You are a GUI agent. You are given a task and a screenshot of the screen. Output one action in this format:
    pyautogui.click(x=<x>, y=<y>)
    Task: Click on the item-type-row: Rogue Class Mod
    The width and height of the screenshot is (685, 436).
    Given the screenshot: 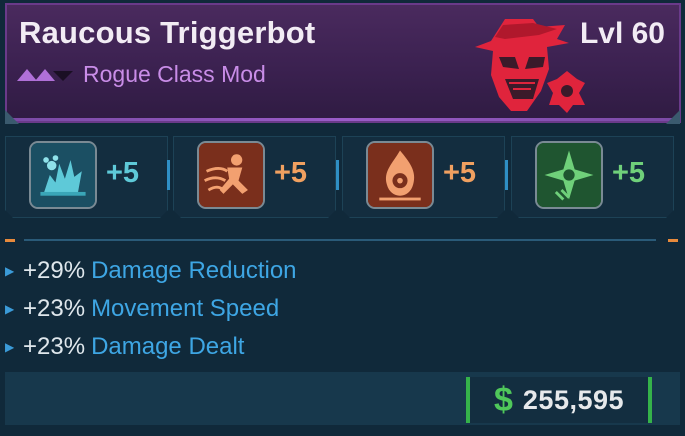 What is the action you would take?
    pyautogui.click(x=141, y=74)
    